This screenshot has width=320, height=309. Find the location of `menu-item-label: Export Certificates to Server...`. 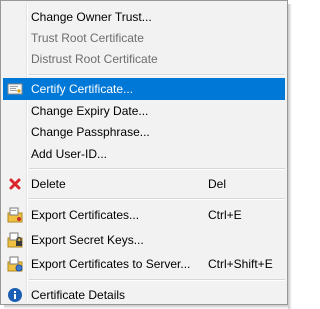

menu-item-label: Export Certificates to Server... is located at coordinates (111, 264).